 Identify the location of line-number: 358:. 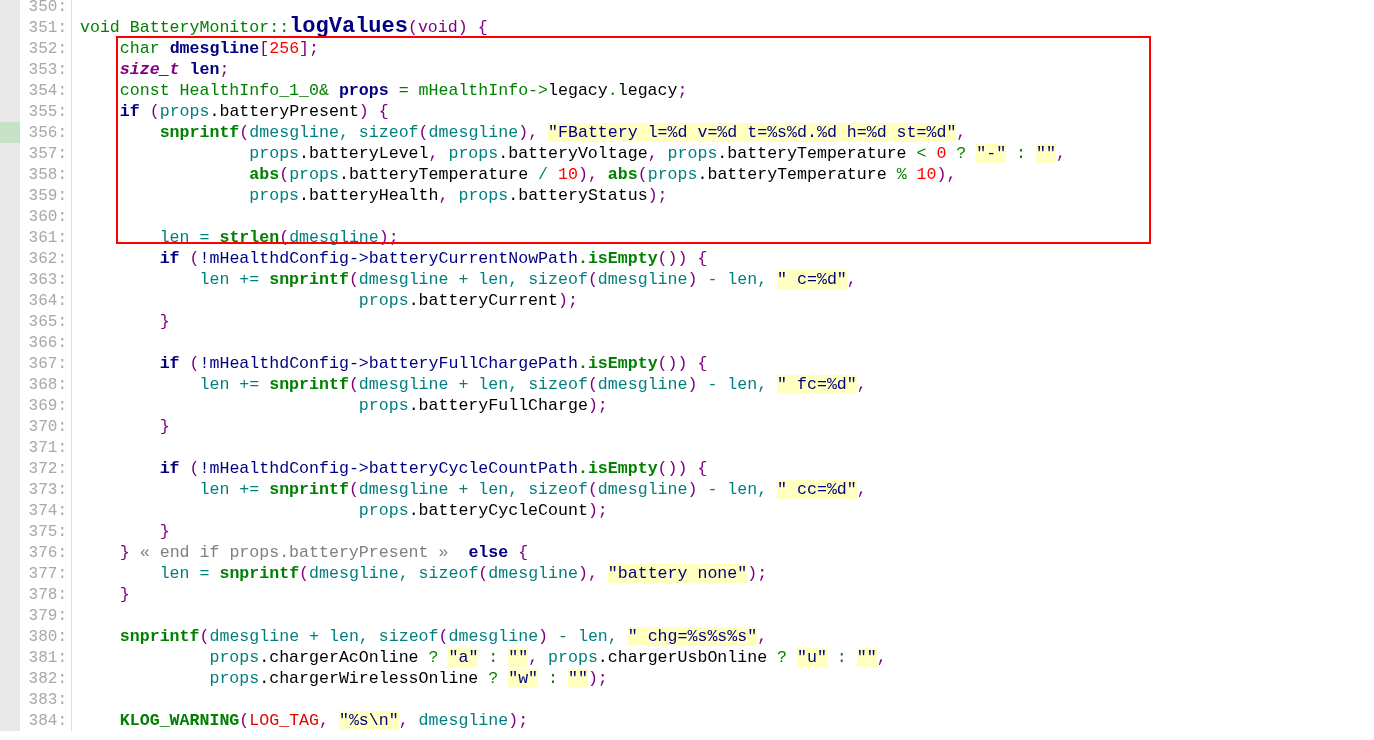
(47, 175).